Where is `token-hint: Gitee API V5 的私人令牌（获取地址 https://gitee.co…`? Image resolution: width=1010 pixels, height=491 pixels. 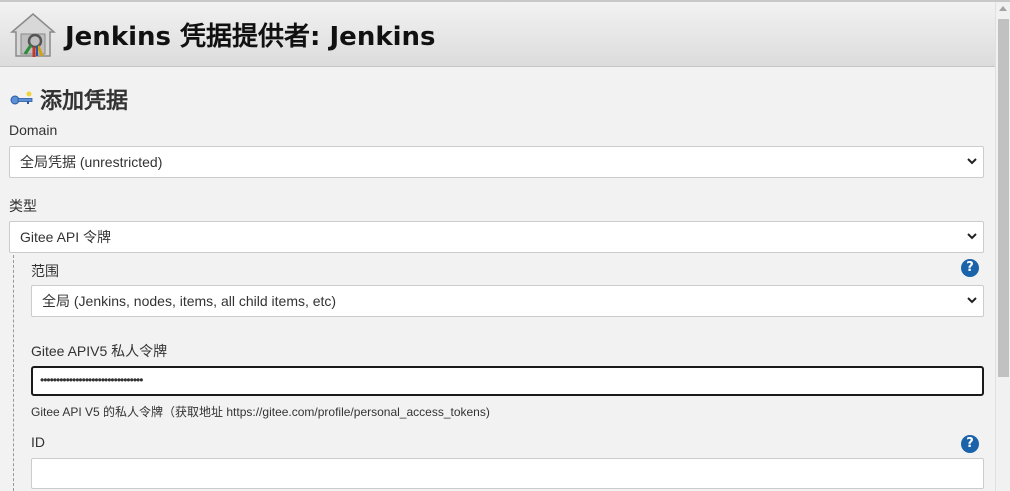
token-hint: Gitee API V5 的私人令牌（获取地址 https://gitee.co… is located at coordinates (260, 412).